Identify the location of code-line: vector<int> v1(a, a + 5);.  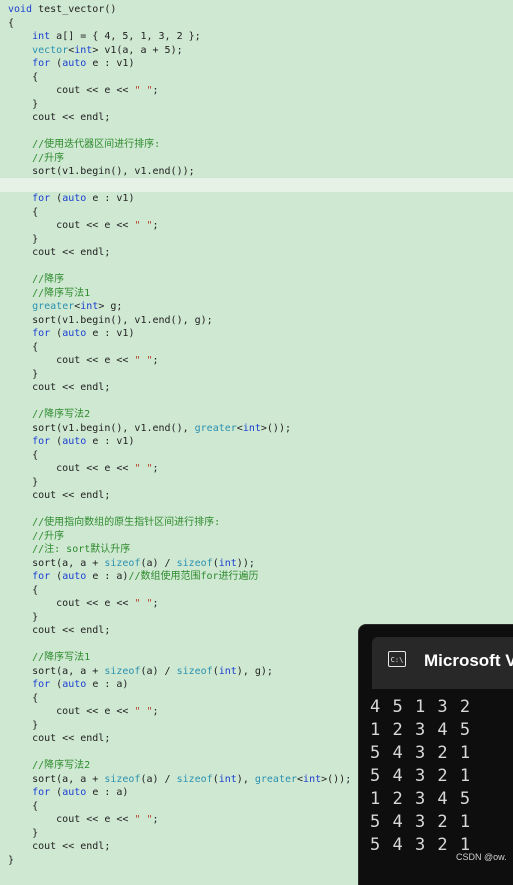
(107, 50).